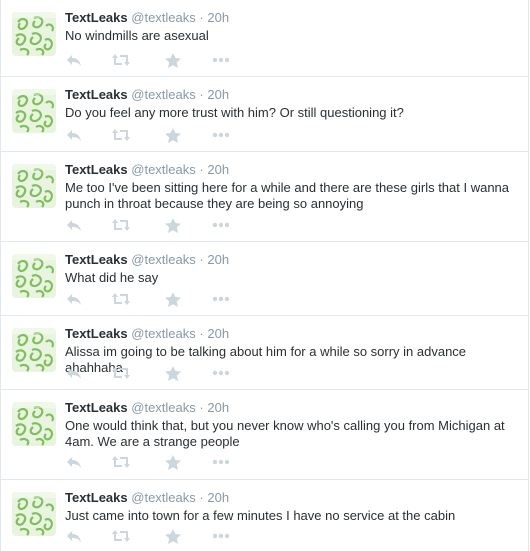 This screenshot has width=530, height=551. What do you see at coordinates (112, 277) in the screenshot?
I see `tweet-text: What did he say` at bounding box center [112, 277].